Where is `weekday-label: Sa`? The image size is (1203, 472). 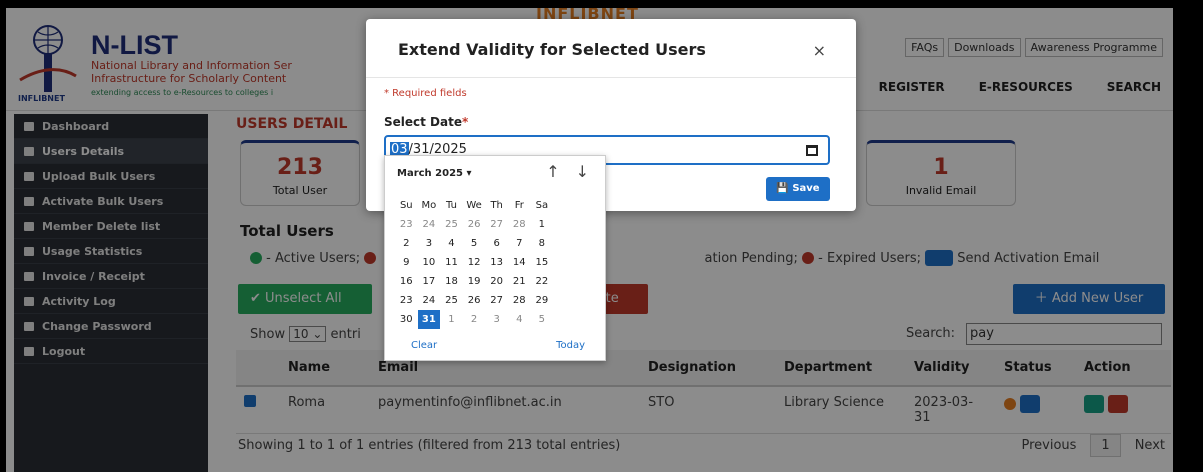 weekday-label: Sa is located at coordinates (542, 205).